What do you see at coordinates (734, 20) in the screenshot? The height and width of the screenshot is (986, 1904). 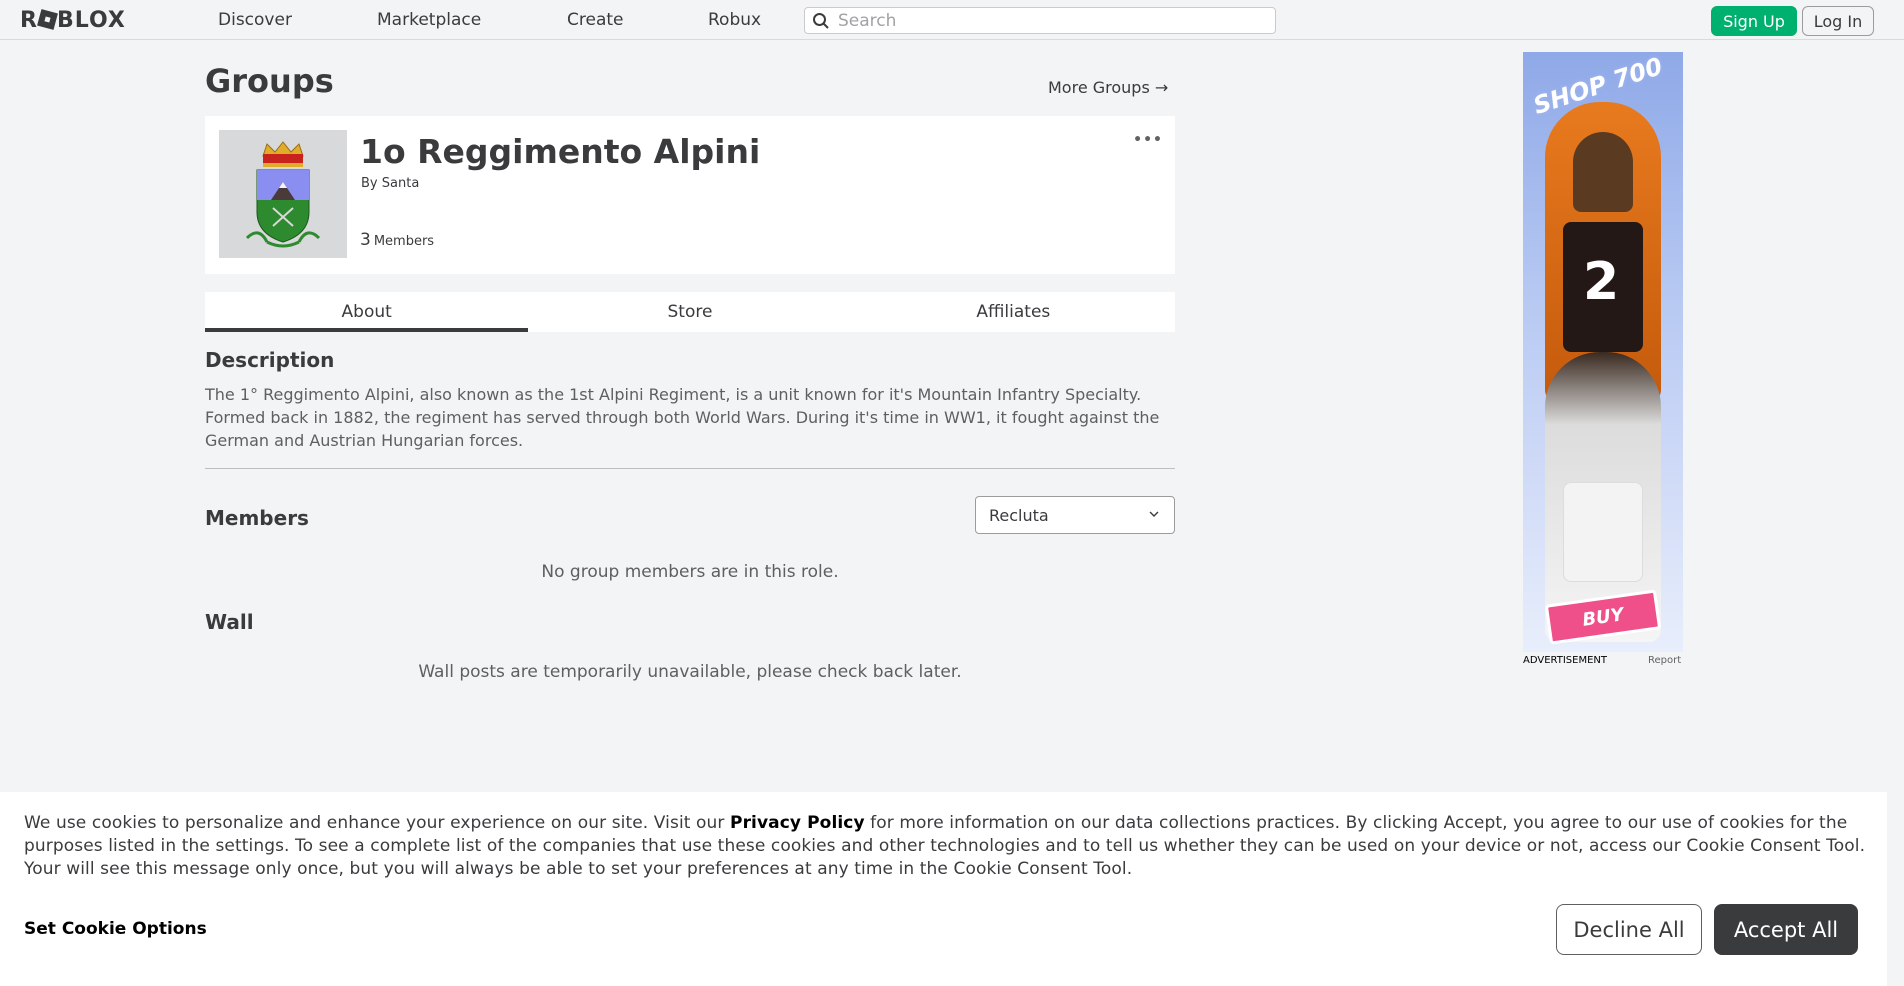 I see `nav-robux: Robux` at bounding box center [734, 20].